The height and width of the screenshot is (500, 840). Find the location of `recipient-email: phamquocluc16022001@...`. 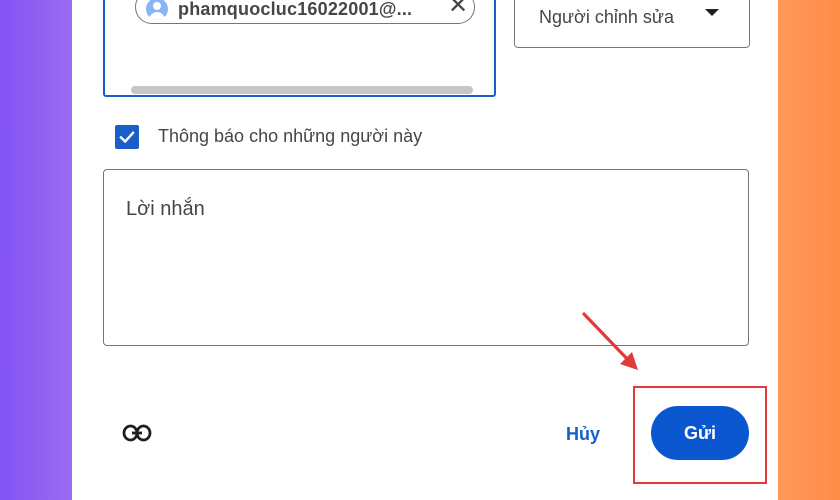

recipient-email: phamquocluc16022001@... is located at coordinates (295, 9).